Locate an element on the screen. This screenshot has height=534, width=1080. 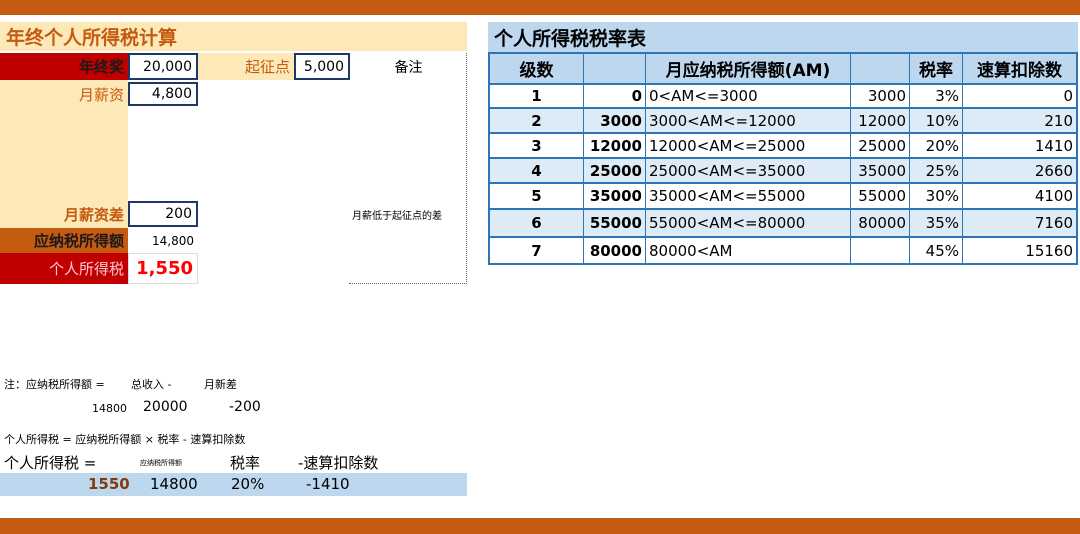
row-upper: 12000 is located at coordinates (880, 120).